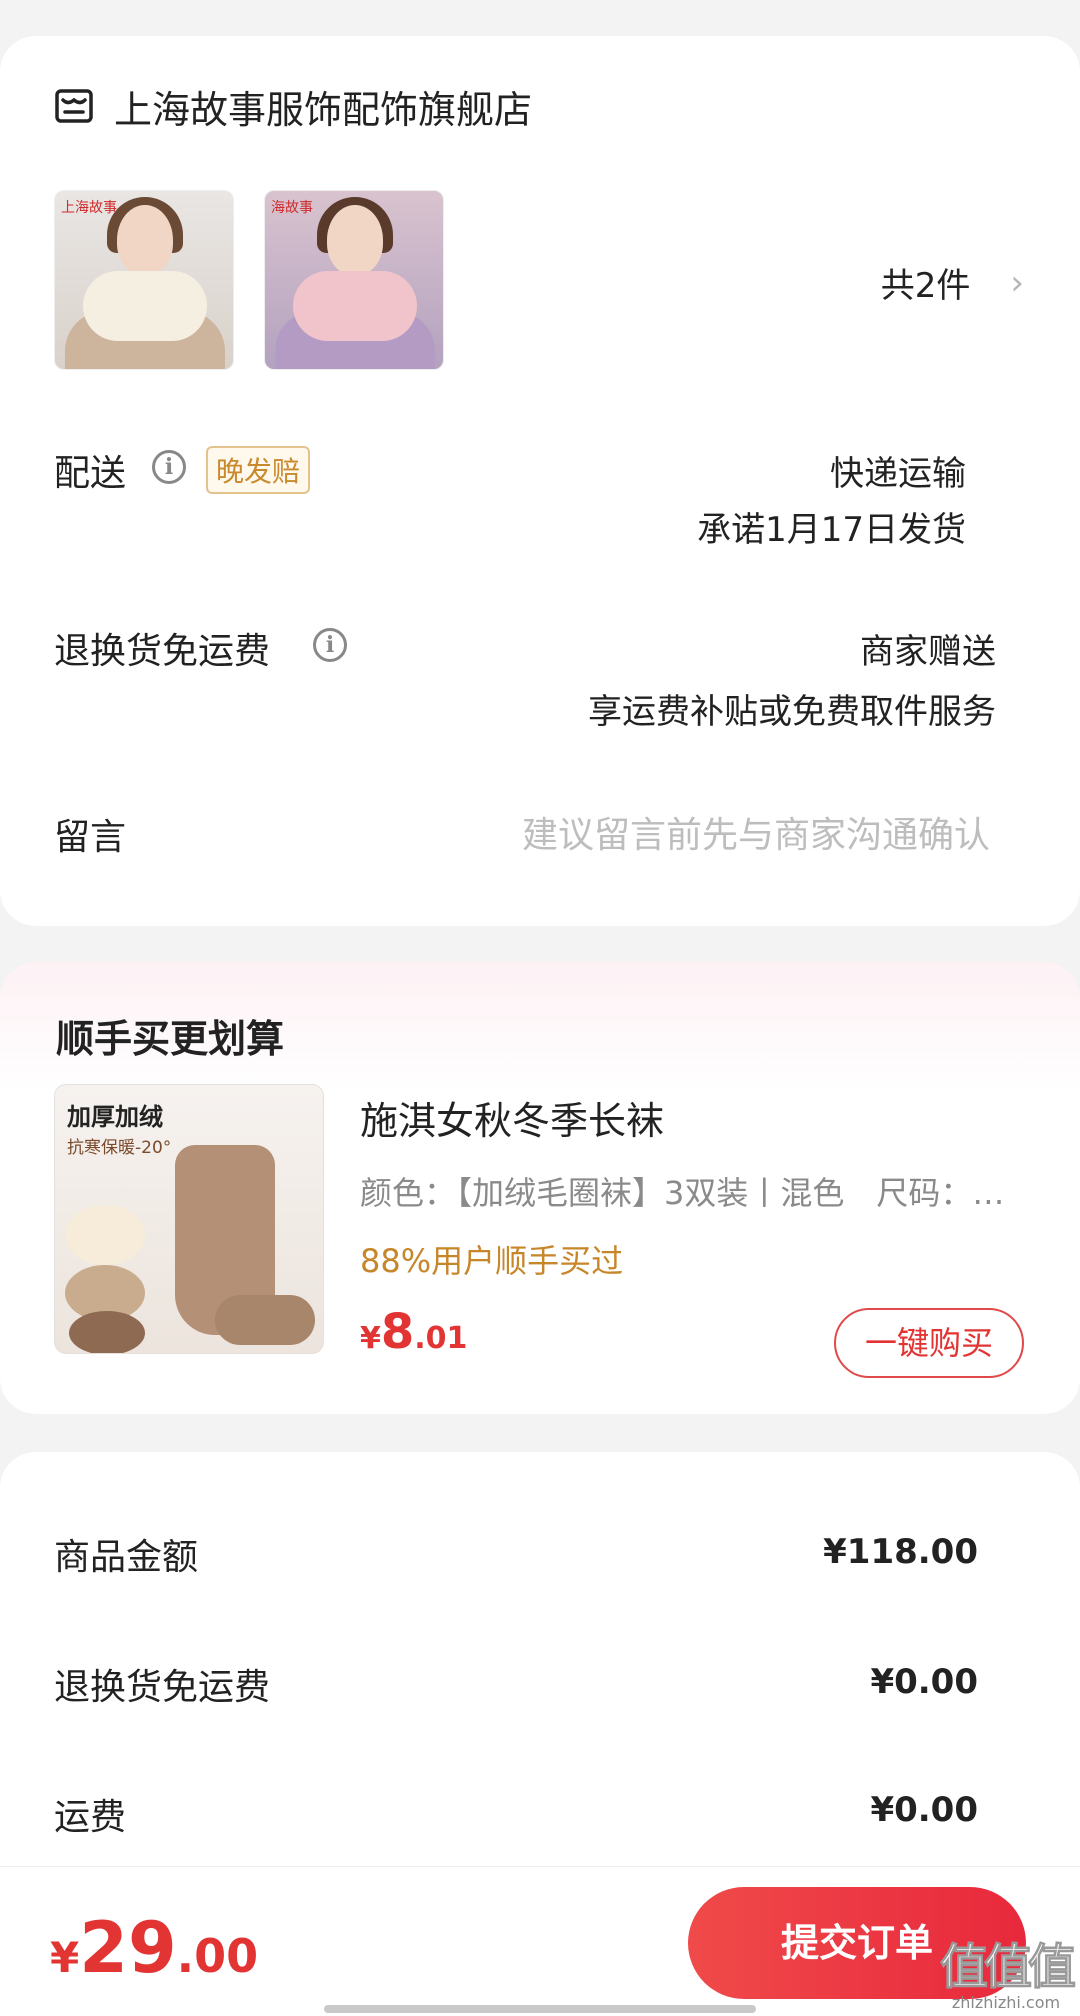  Describe the element at coordinates (792, 712) in the screenshot. I see `return-shipping-desc: 享运费补贴或免费取件服务` at that location.